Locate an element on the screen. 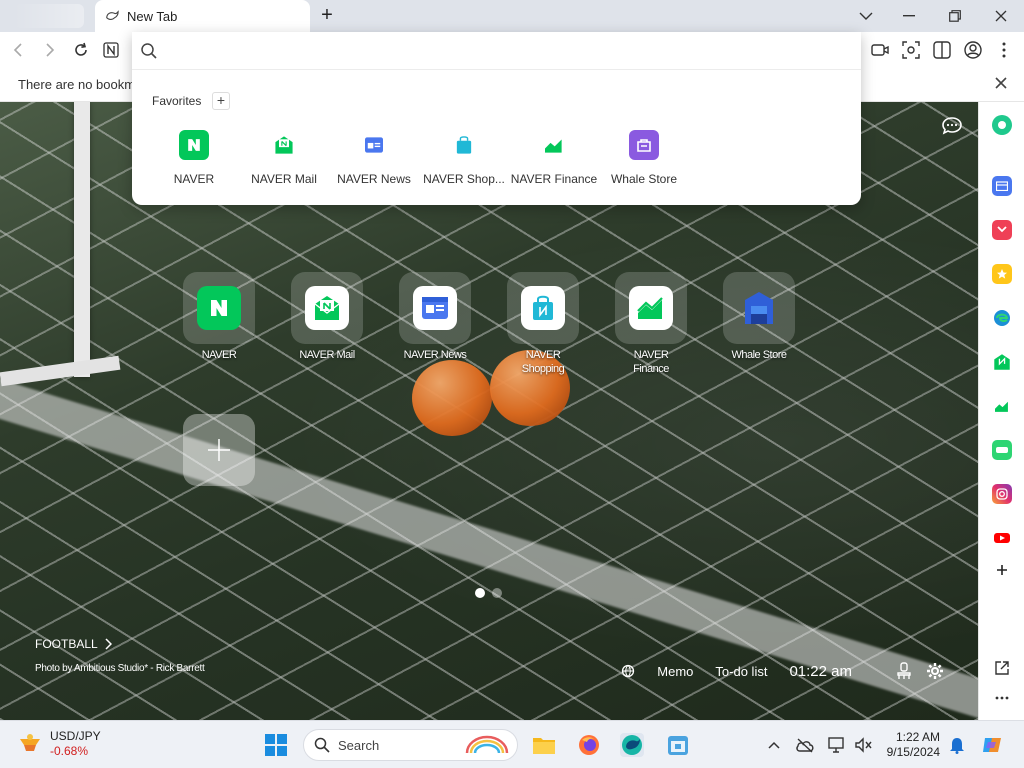 The height and width of the screenshot is (768, 1024). capture-icon is located at coordinates (880, 50).